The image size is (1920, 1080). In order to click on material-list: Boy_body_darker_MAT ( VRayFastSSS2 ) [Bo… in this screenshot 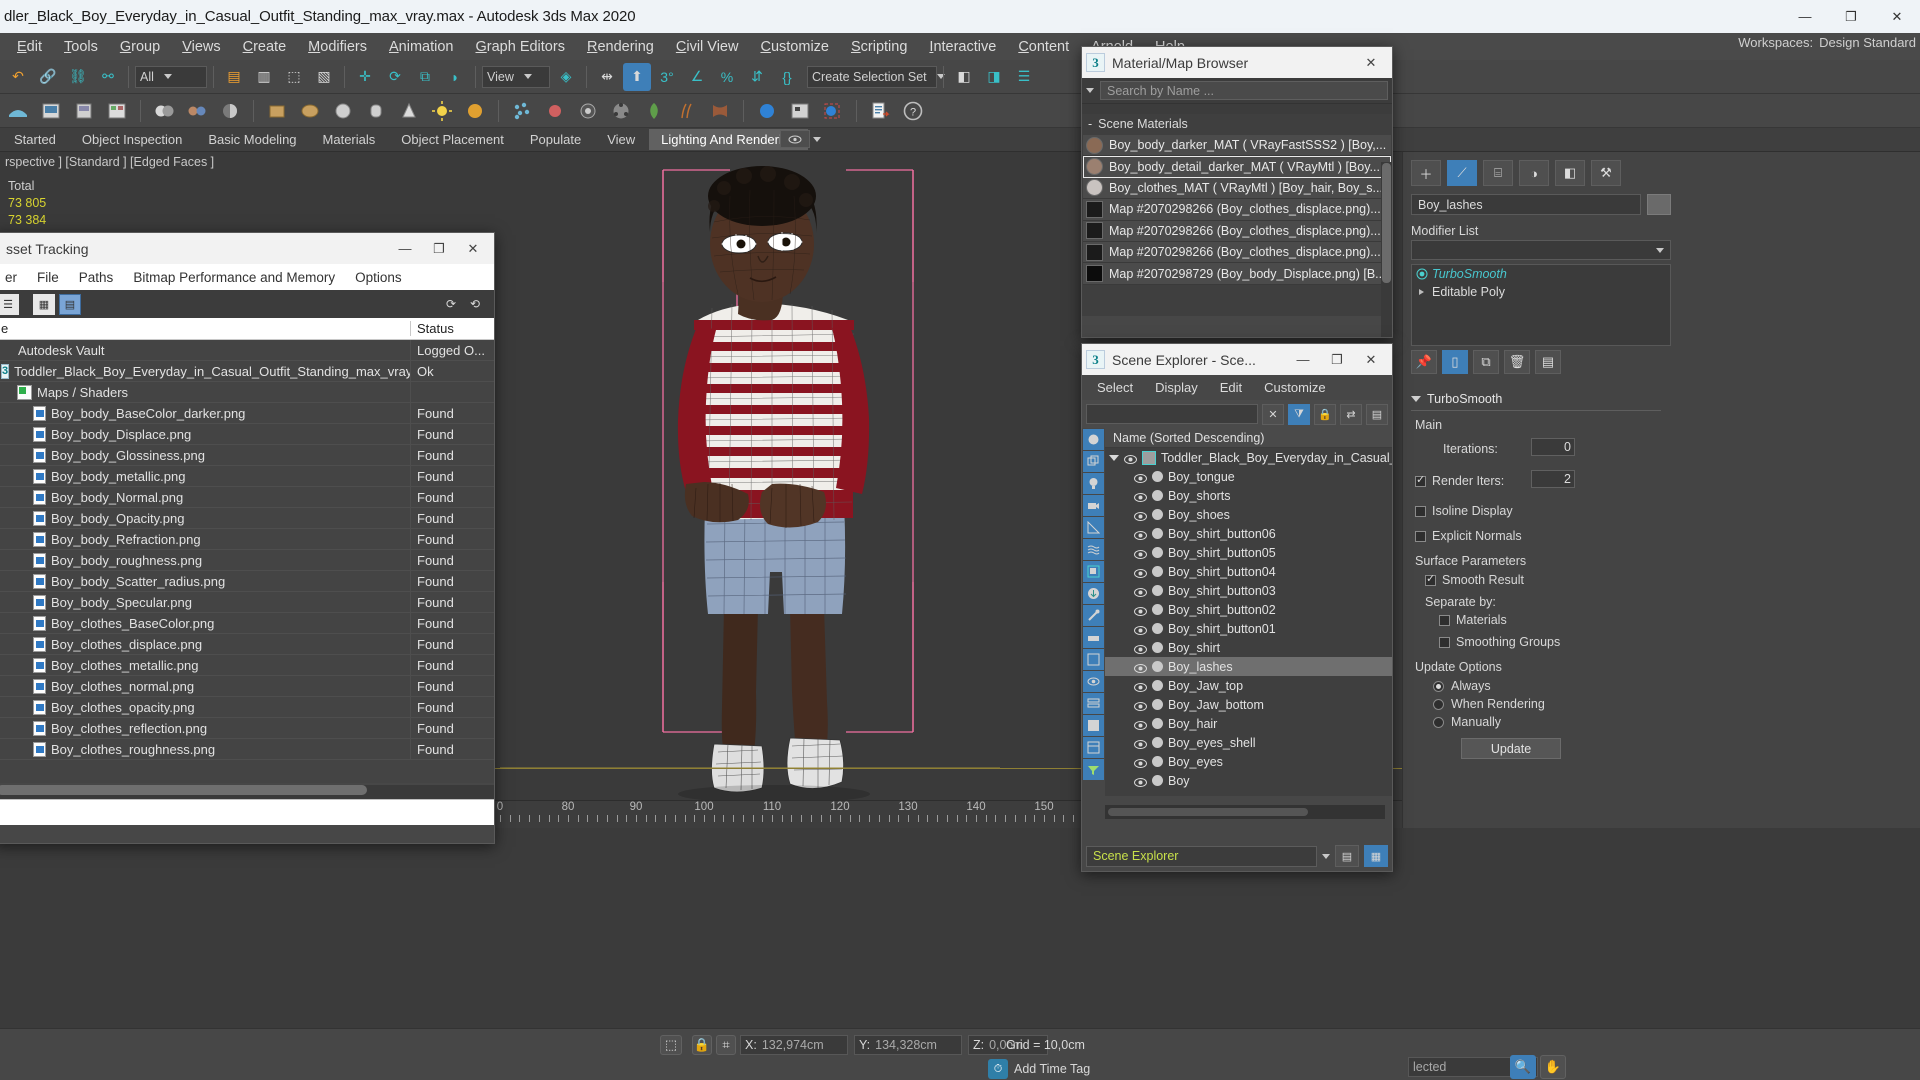, I will do `click(1237, 213)`.